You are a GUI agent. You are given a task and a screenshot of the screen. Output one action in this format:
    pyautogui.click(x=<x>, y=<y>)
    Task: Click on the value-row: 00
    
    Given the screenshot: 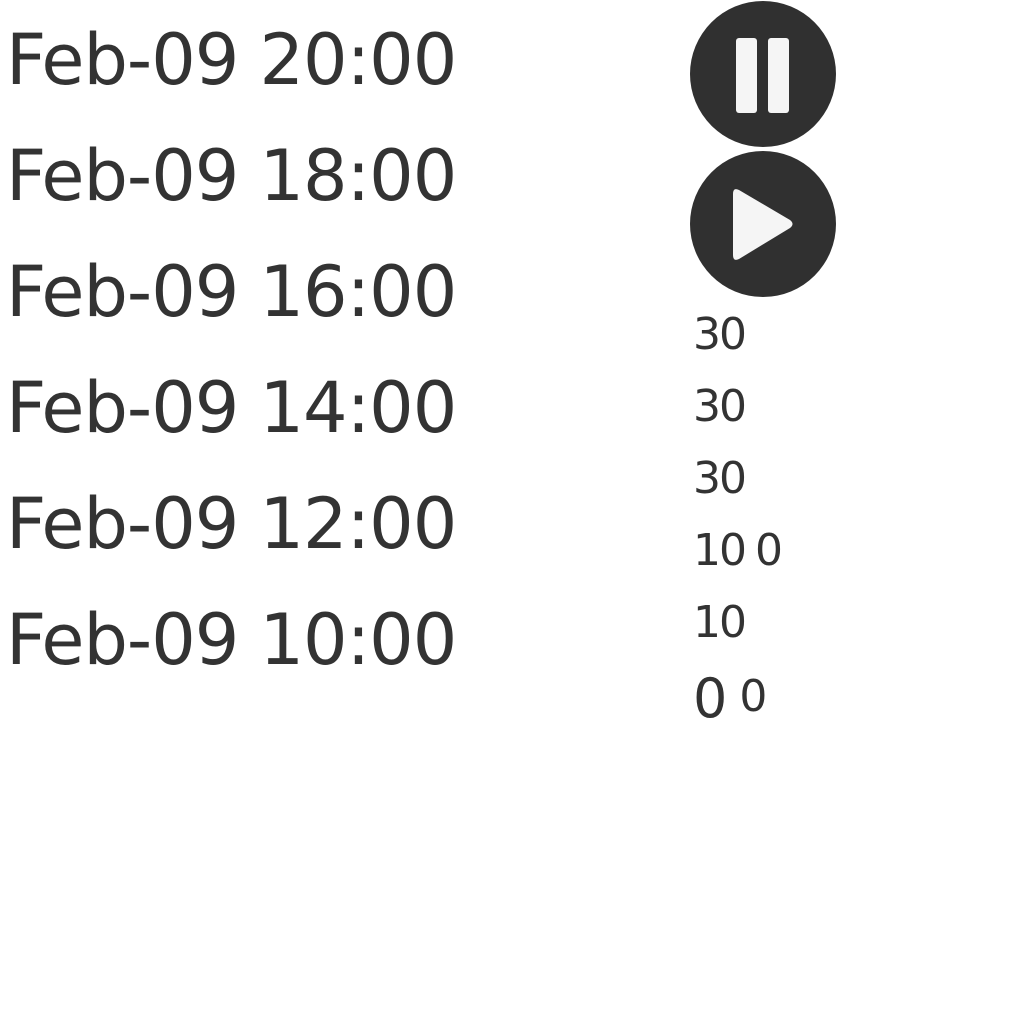 What is the action you would take?
    pyautogui.click(x=730, y=697)
    